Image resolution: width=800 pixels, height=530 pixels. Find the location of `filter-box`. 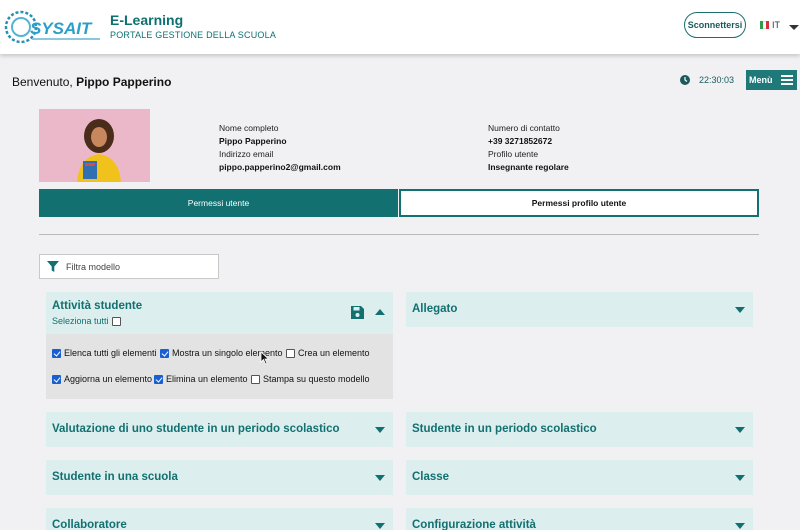

filter-box is located at coordinates (129, 266).